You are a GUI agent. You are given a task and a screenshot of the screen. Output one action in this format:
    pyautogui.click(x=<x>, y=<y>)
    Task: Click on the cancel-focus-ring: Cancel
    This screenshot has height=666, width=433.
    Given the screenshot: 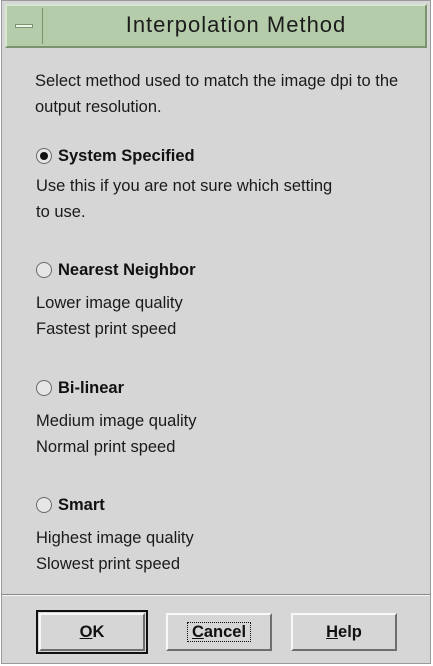 What is the action you would take?
    pyautogui.click(x=219, y=632)
    